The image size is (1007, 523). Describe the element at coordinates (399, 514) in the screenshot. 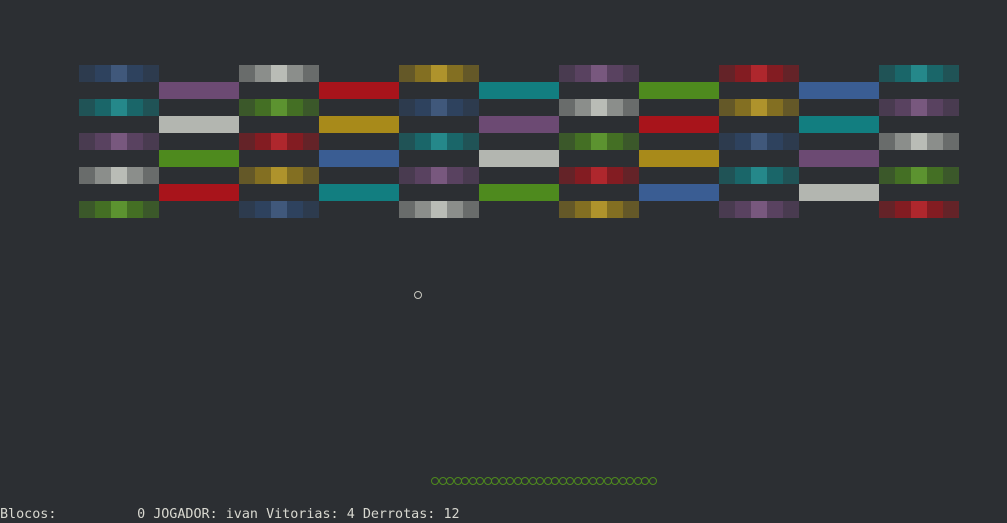

I see `losses-label: Derrotas:` at that location.